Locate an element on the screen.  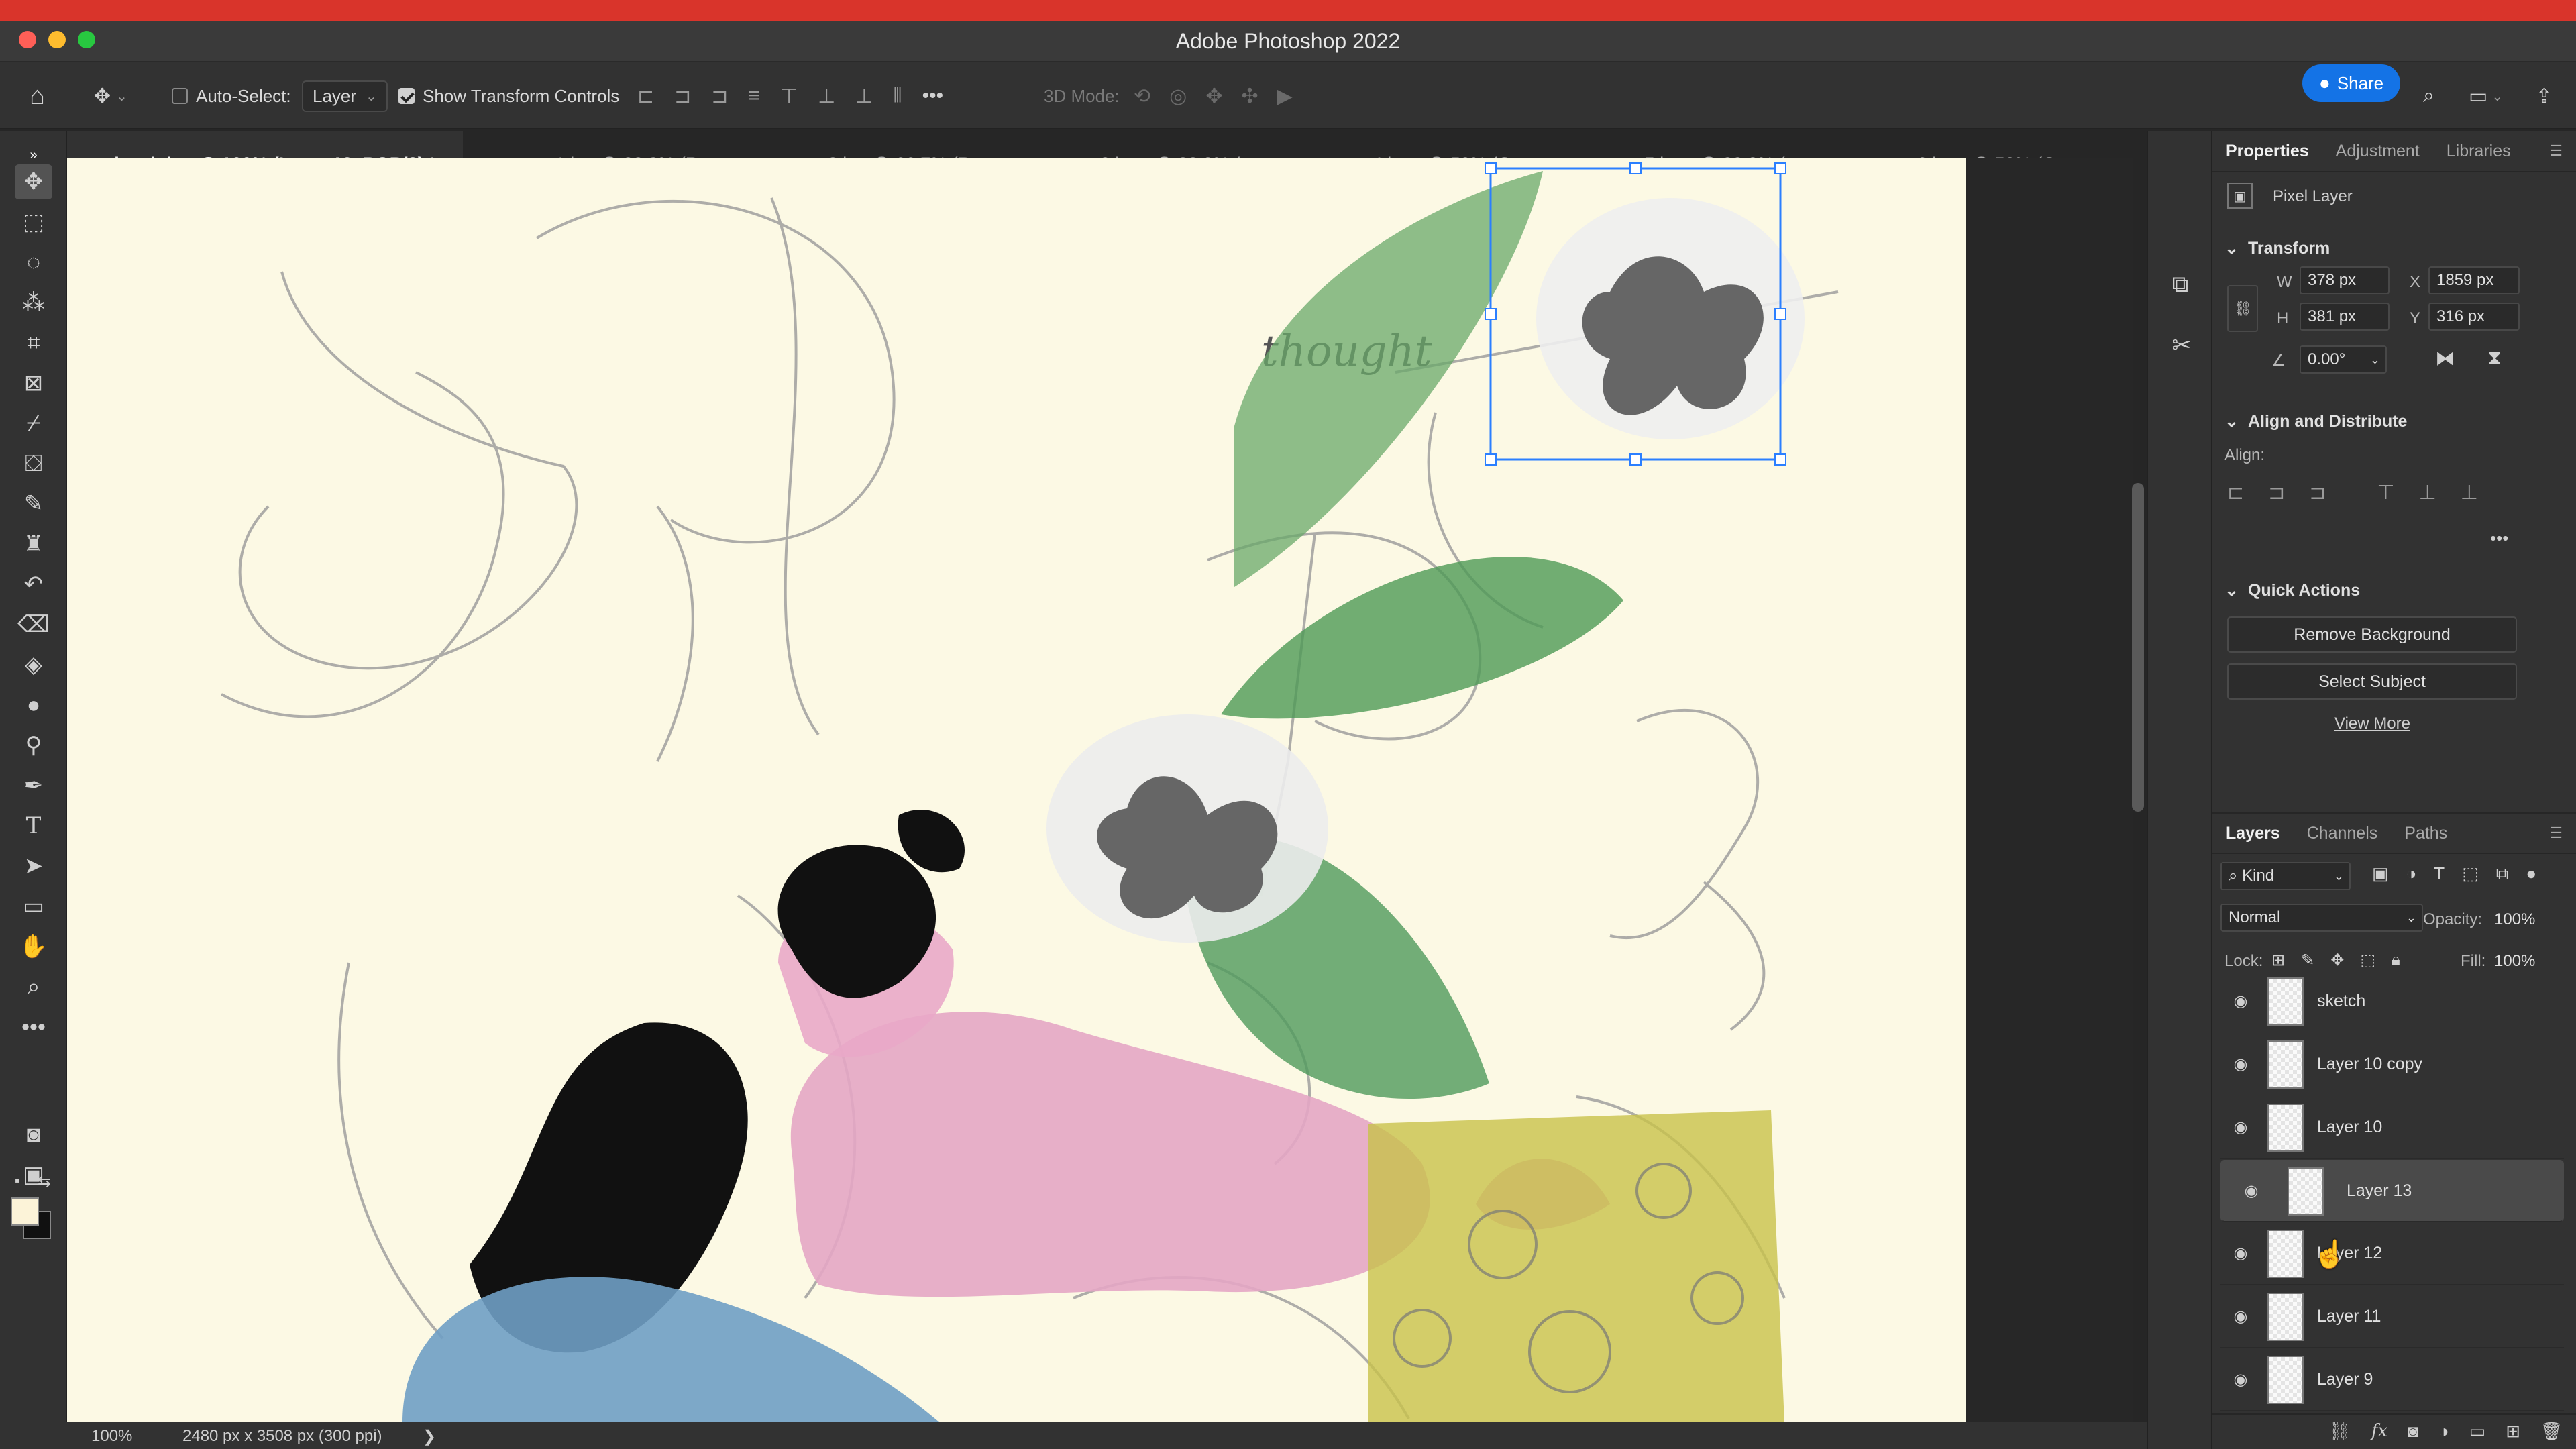
transform-handle-b is located at coordinates (1635, 459).